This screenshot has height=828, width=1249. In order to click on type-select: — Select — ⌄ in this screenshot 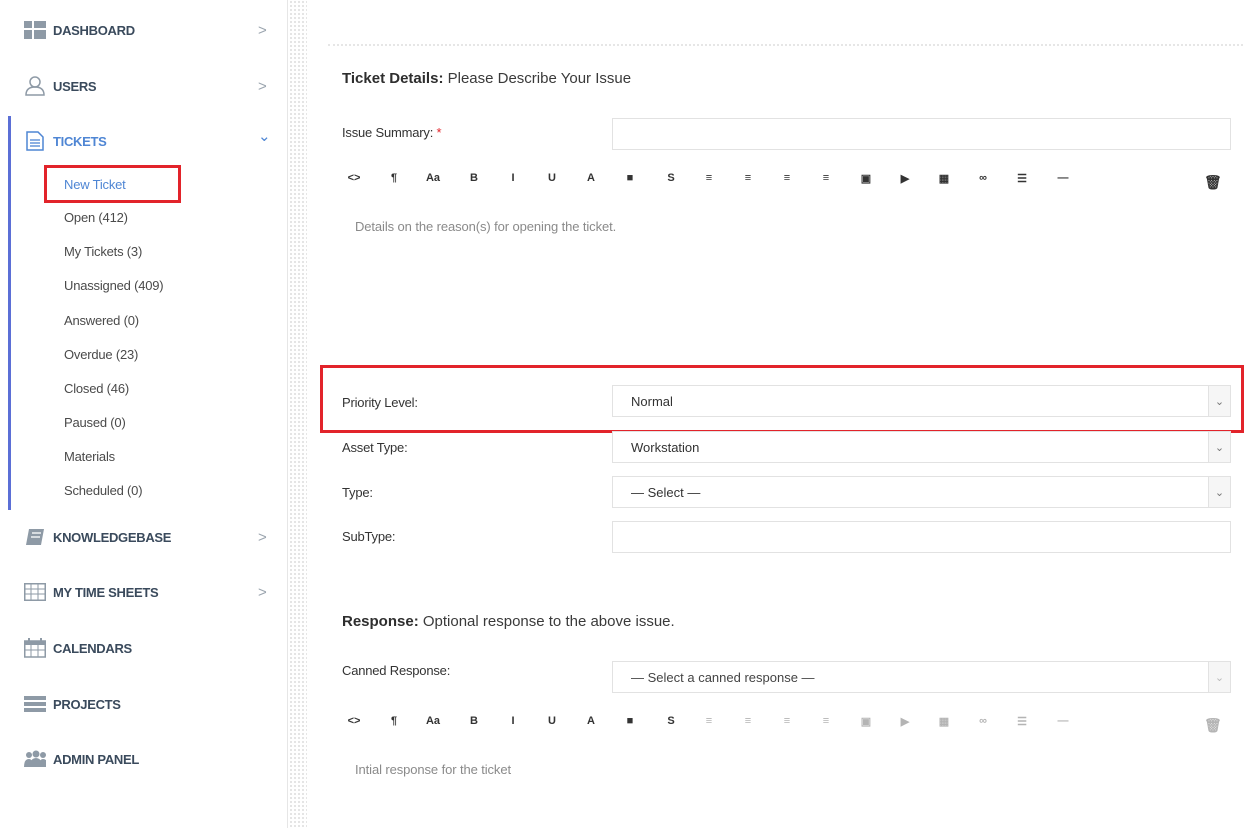, I will do `click(921, 492)`.